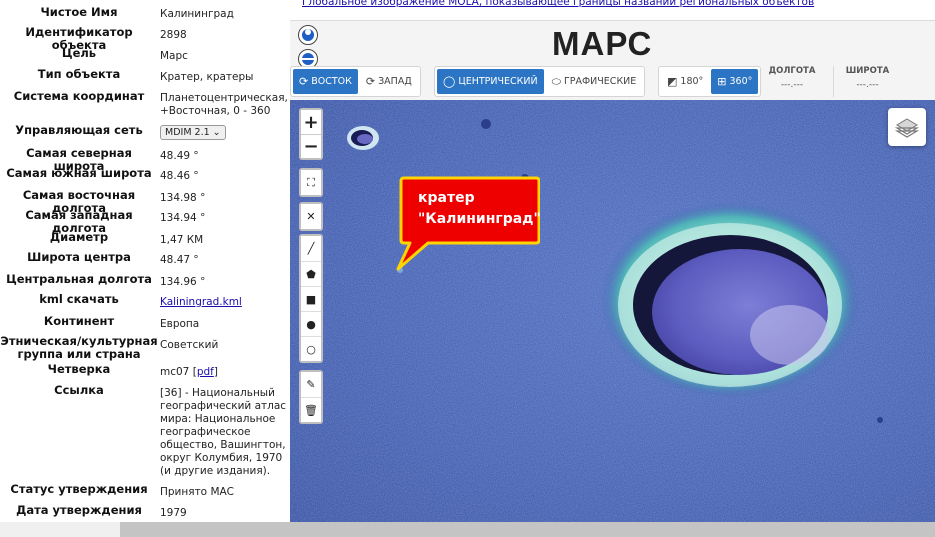 The image size is (935, 537). Describe the element at coordinates (179, 176) in the screenshot. I see `attr-value: 48.46 °` at that location.